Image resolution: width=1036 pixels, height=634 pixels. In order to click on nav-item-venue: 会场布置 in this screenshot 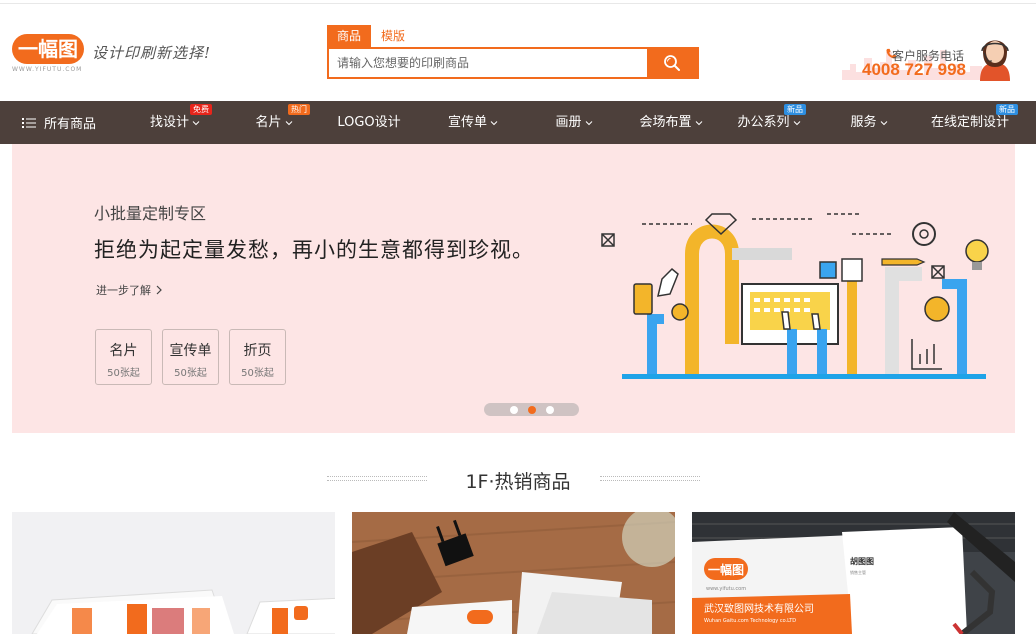, I will do `click(671, 122)`.